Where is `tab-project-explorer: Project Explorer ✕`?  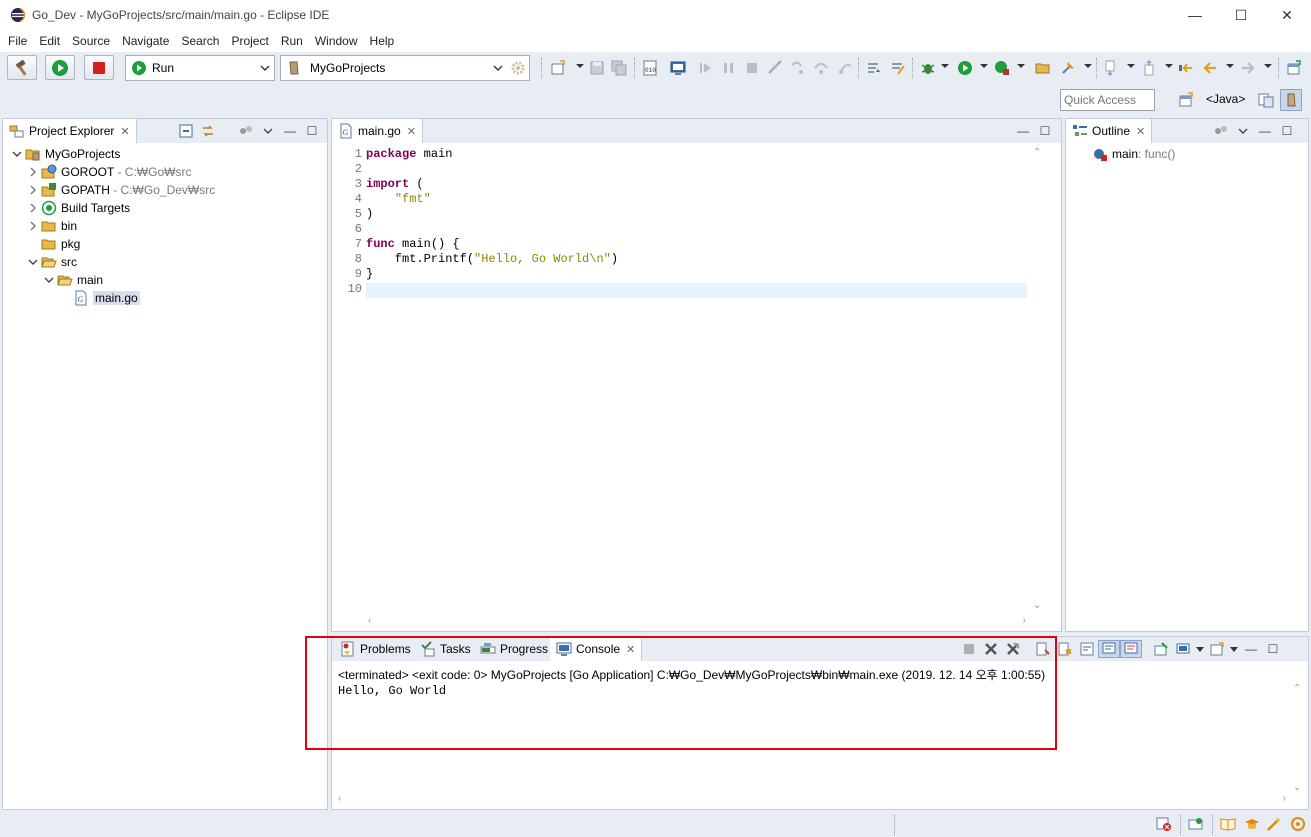 tab-project-explorer: Project Explorer ✕ is located at coordinates (70, 131).